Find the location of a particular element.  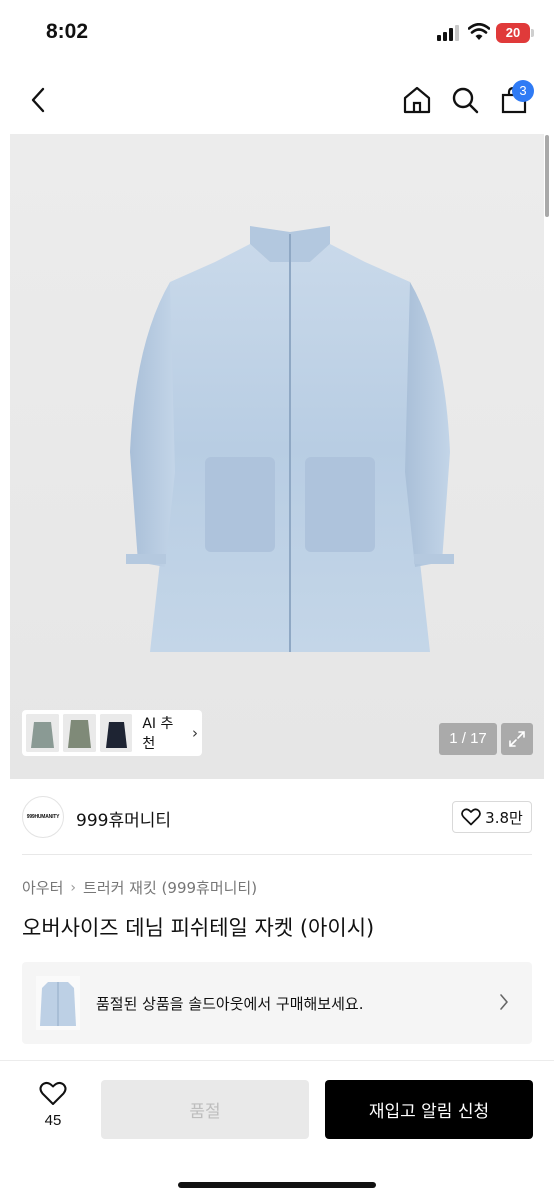

bottom-action-bar: 45 품절 재입고 알림 신청 is located at coordinates (277, 1130).